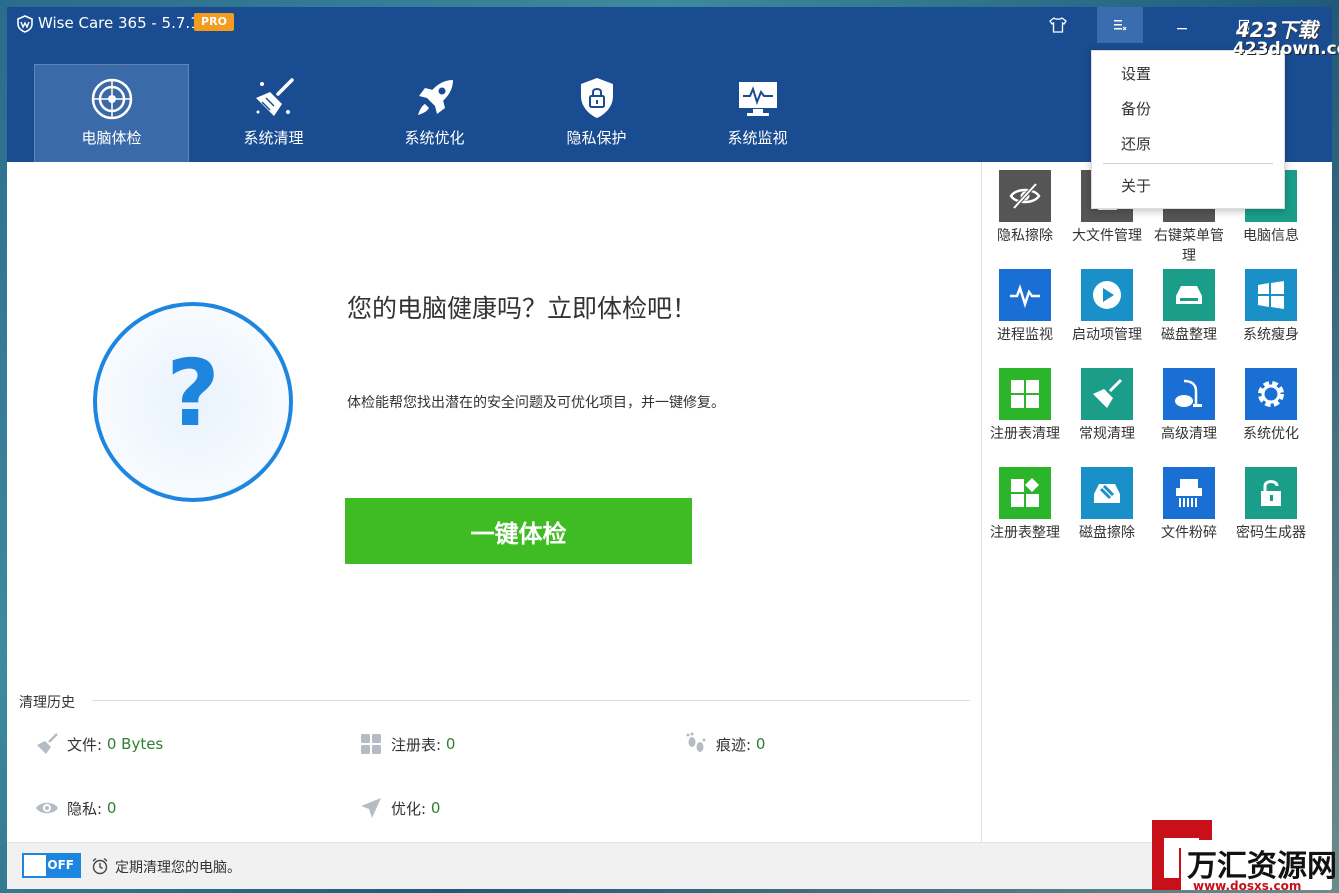 Image resolution: width=1339 pixels, height=893 pixels. Describe the element at coordinates (111, 99) in the screenshot. I see `radar-icon` at that location.